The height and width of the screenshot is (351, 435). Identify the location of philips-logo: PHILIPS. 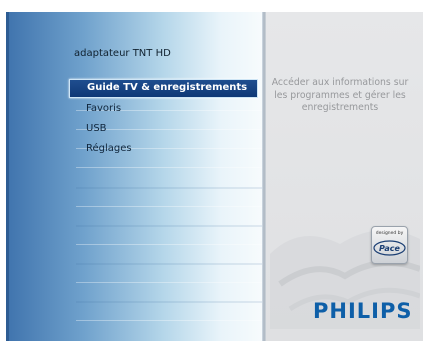
(363, 311).